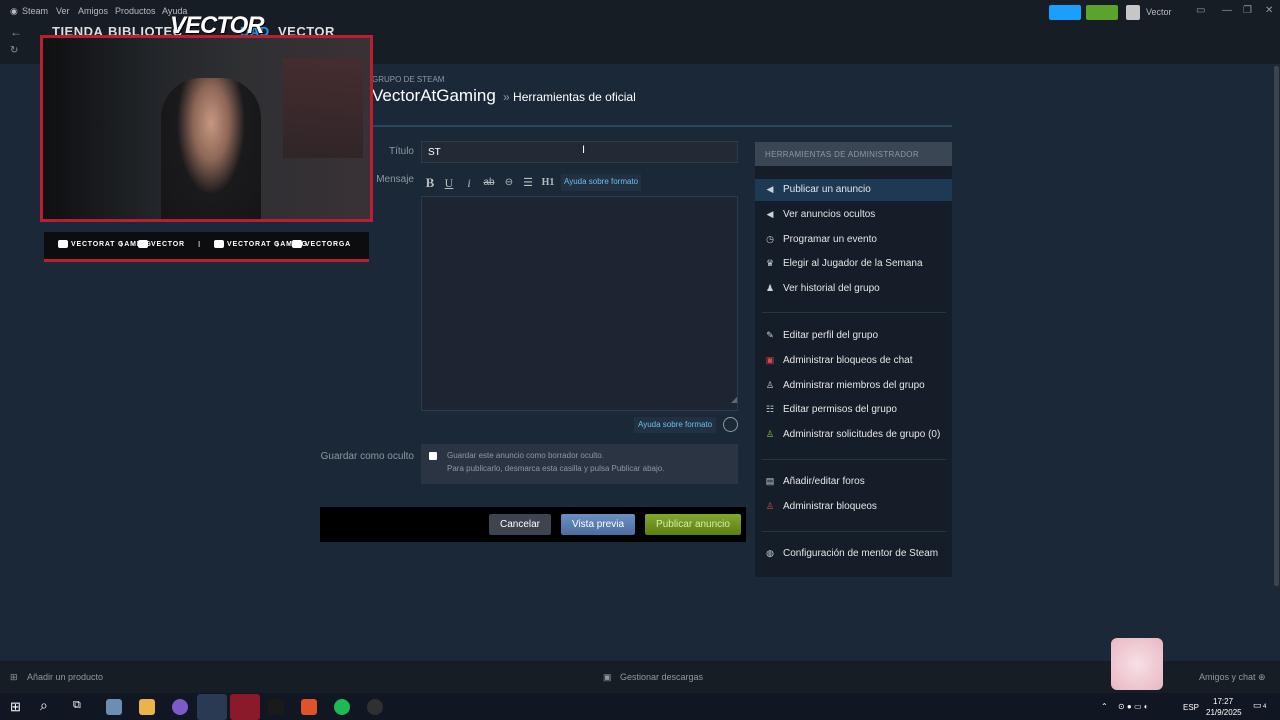  Describe the element at coordinates (640, 706) in the screenshot. I see `windows-taskbar` at that location.